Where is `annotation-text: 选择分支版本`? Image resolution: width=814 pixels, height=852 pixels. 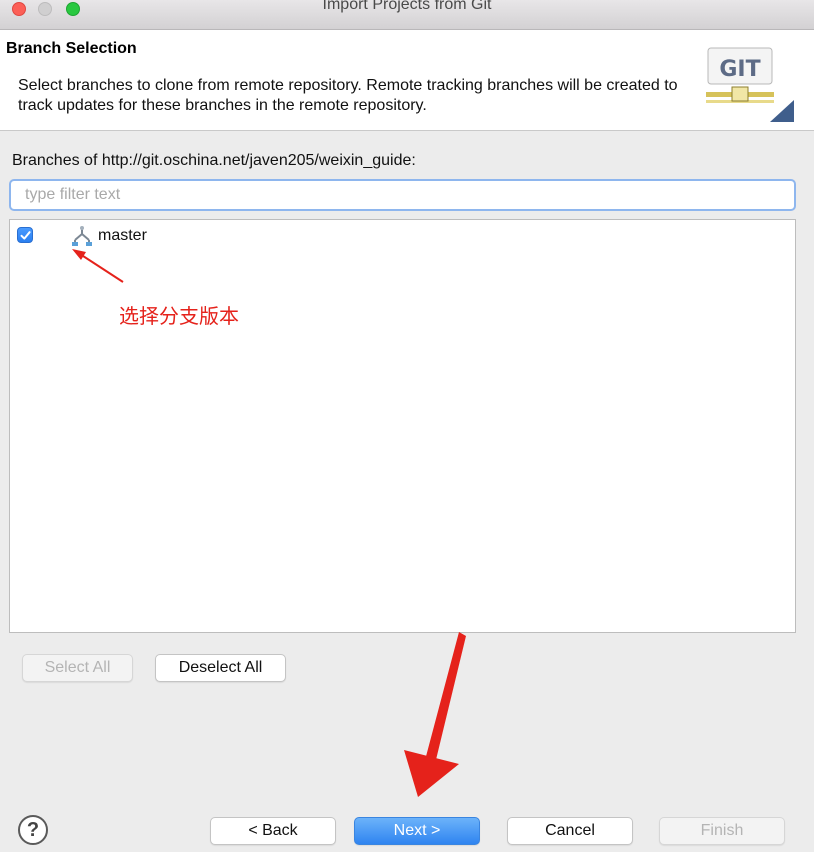
annotation-text: 选择分支版本 is located at coordinates (179, 316).